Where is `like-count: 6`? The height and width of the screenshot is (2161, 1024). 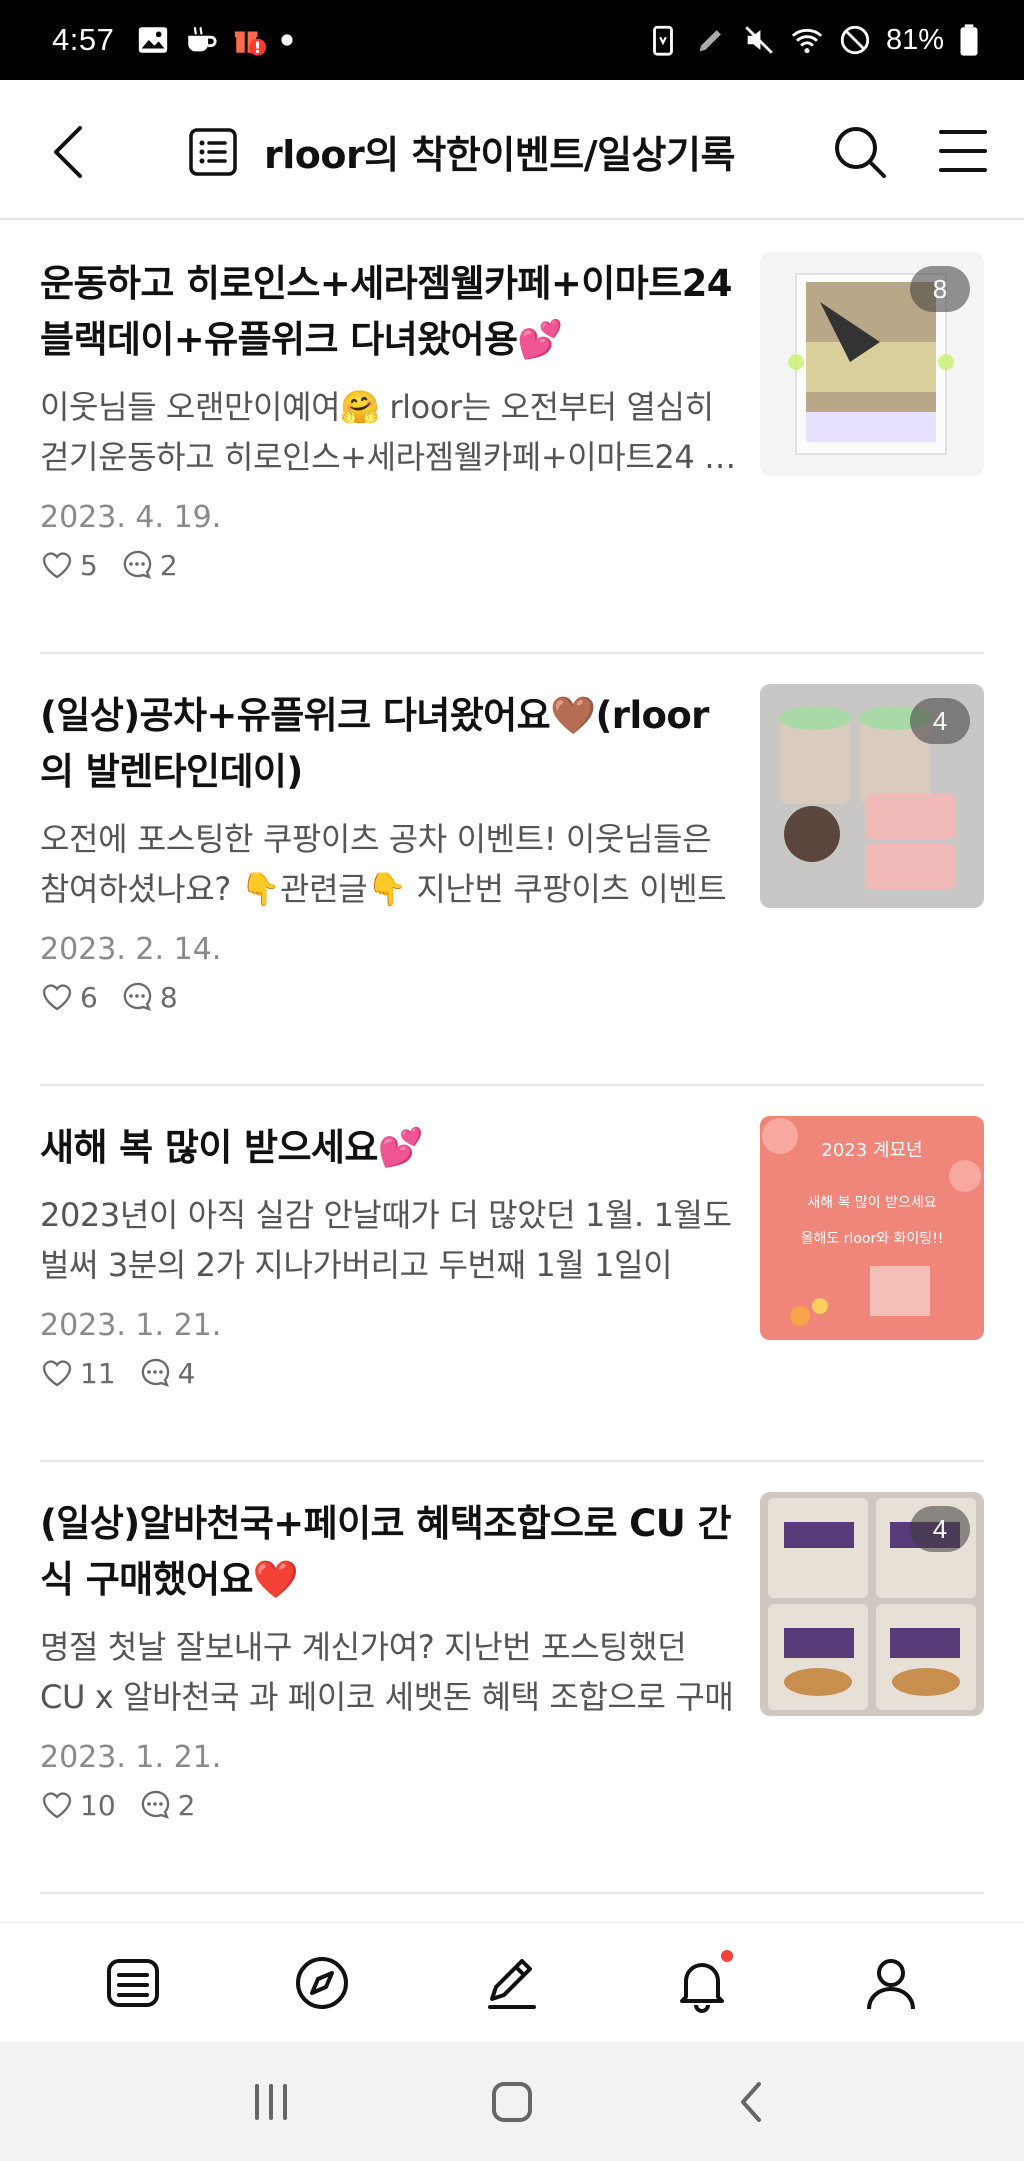
like-count: 6 is located at coordinates (89, 997).